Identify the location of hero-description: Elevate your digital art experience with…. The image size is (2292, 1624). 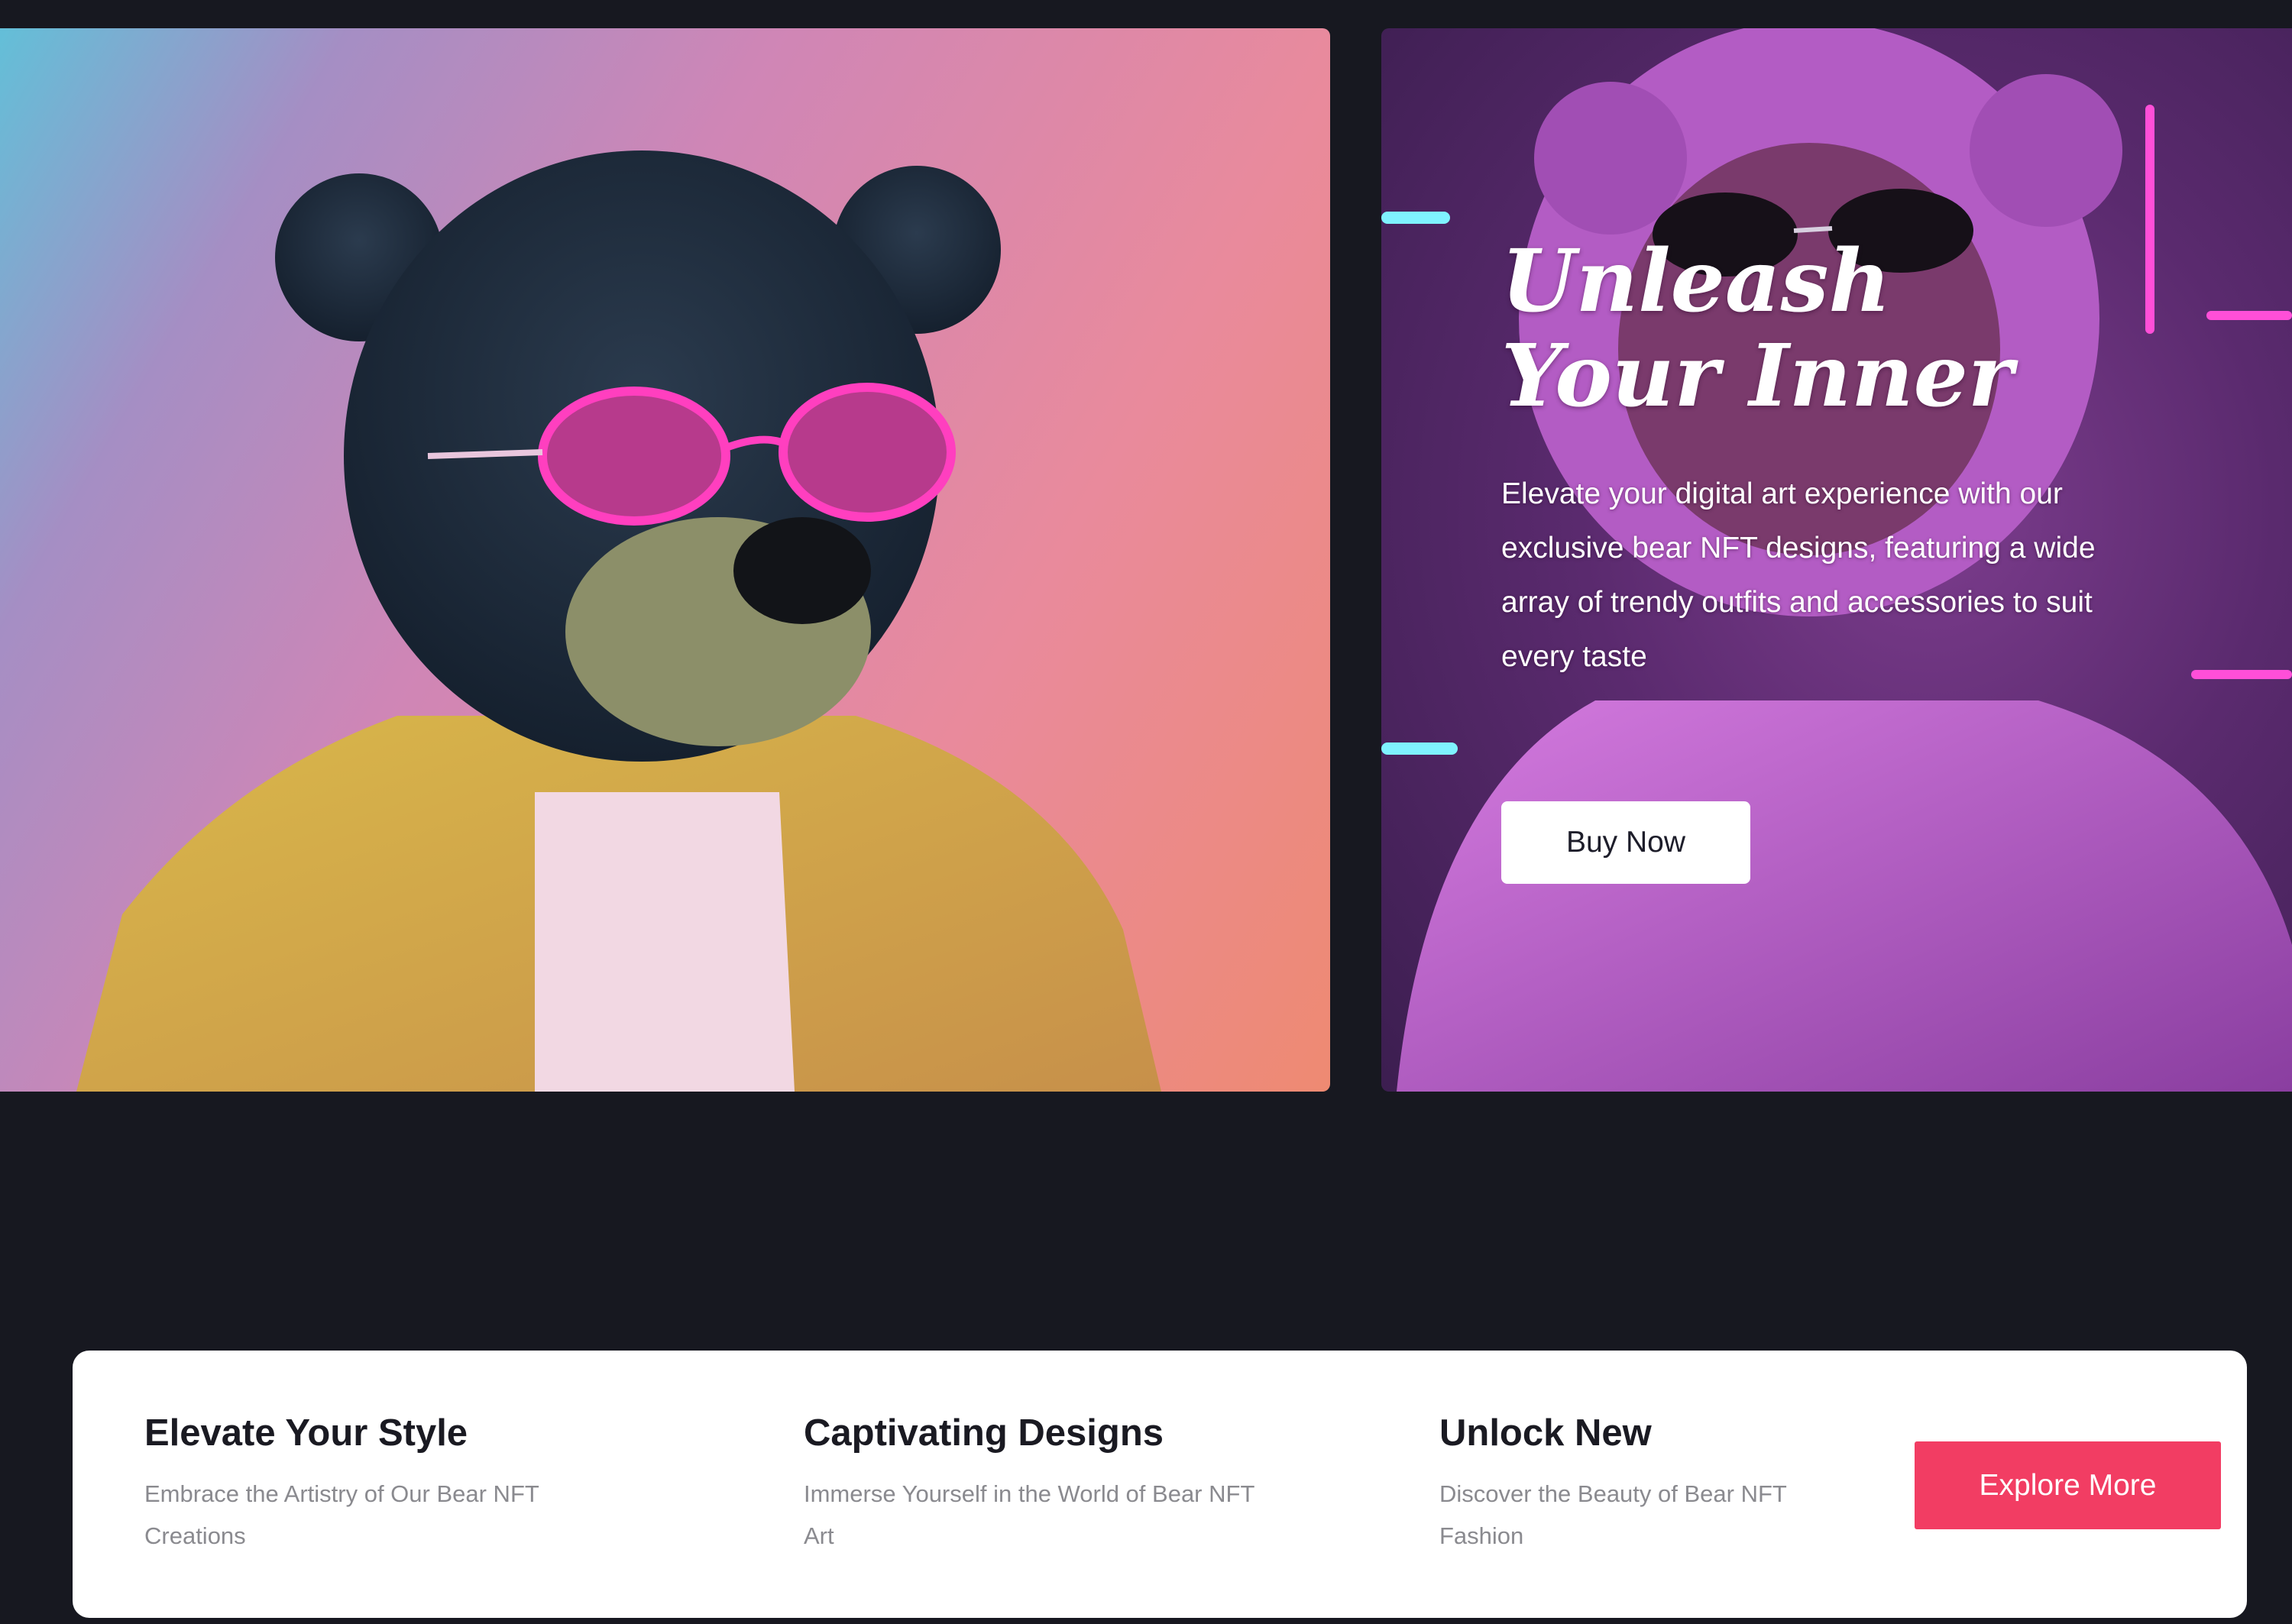
(1798, 575).